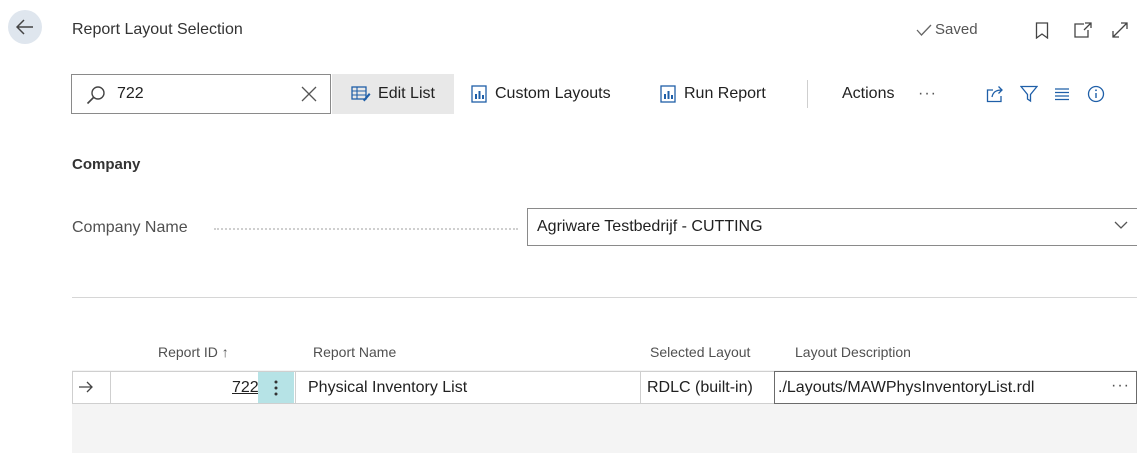  I want to click on list-view-icon, so click(1062, 94).